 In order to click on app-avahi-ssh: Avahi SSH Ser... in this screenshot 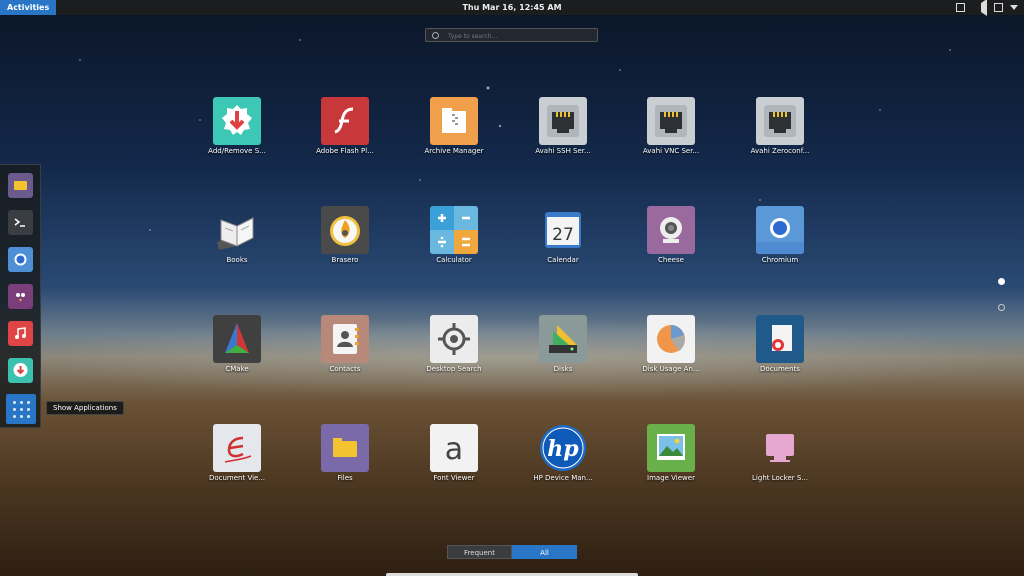, I will do `click(563, 126)`.